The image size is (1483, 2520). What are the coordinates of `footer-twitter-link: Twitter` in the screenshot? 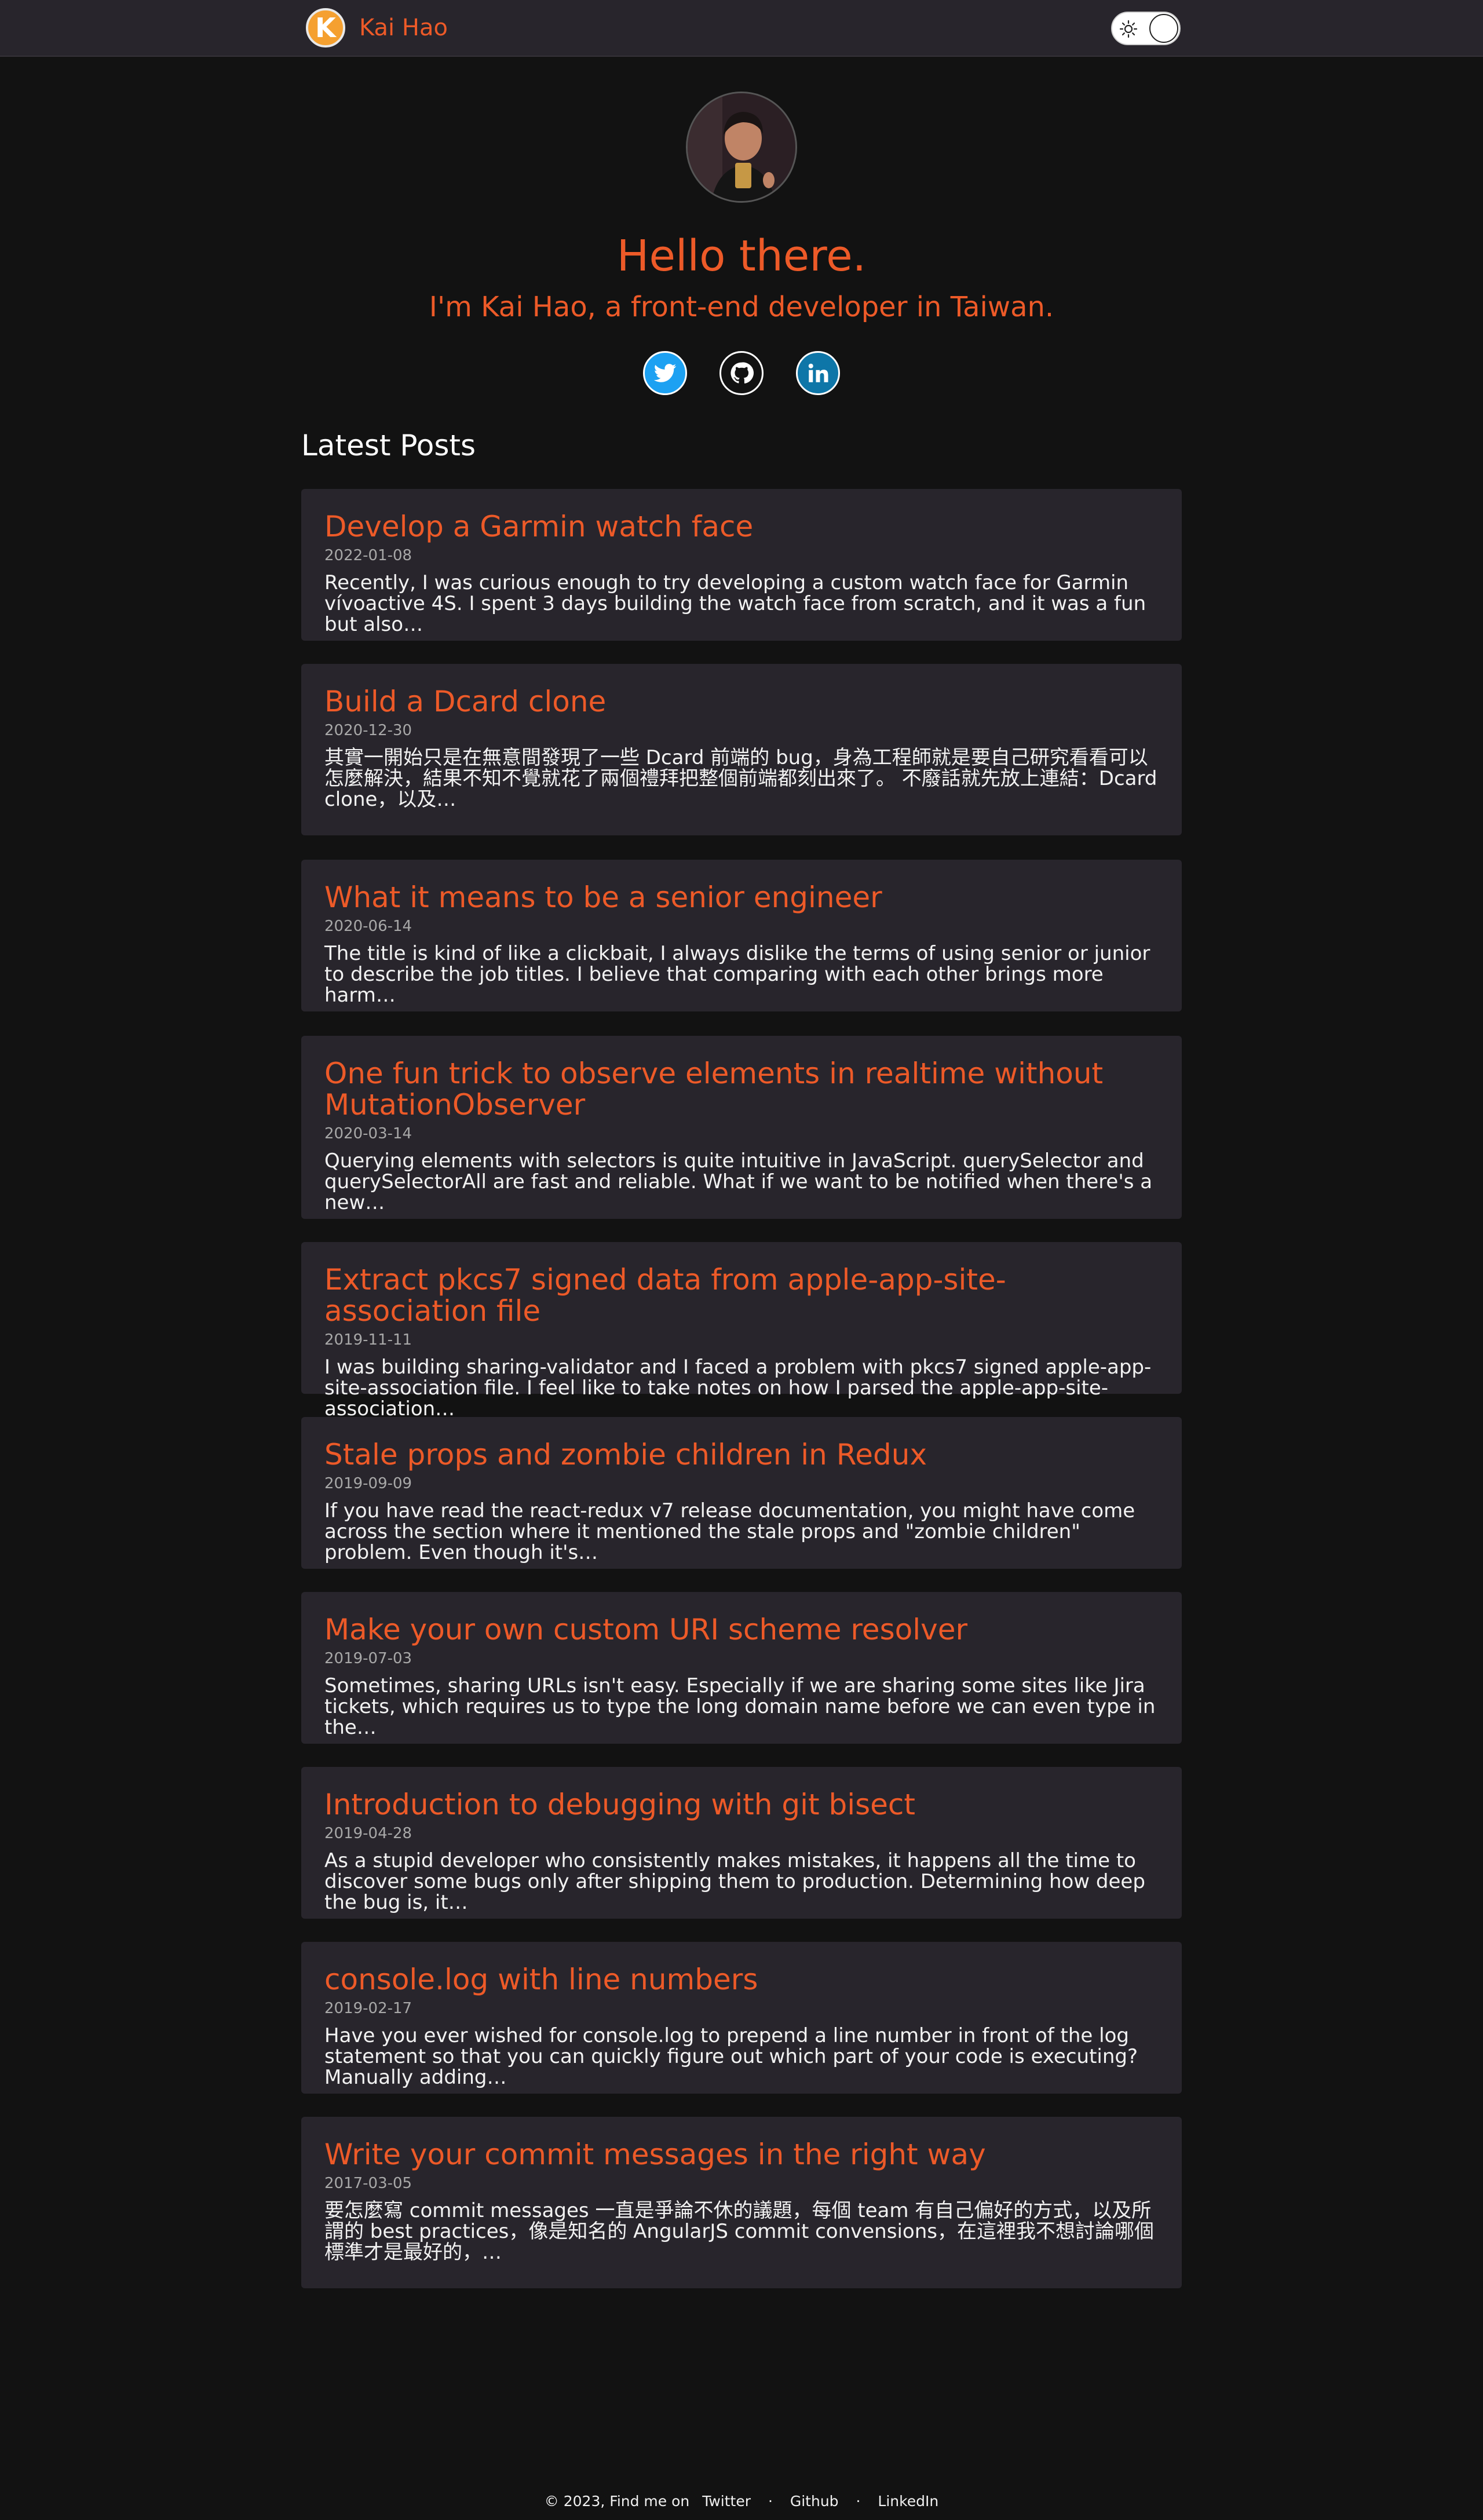 It's located at (726, 2501).